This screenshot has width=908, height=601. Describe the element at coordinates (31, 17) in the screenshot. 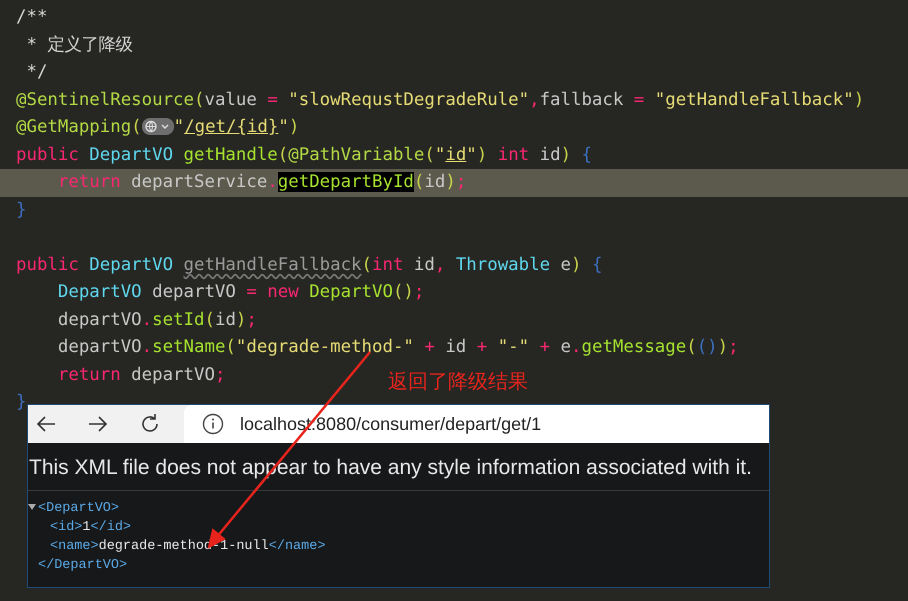

I see `code-line: /**` at that location.